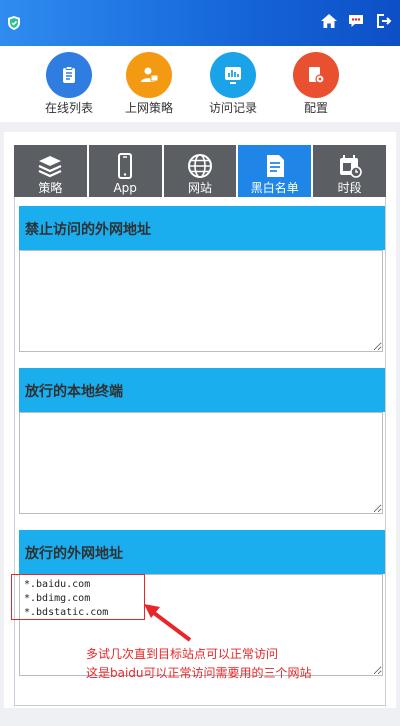 The height and width of the screenshot is (726, 400). What do you see at coordinates (69, 75) in the screenshot?
I see `clipboard-icon` at bounding box center [69, 75].